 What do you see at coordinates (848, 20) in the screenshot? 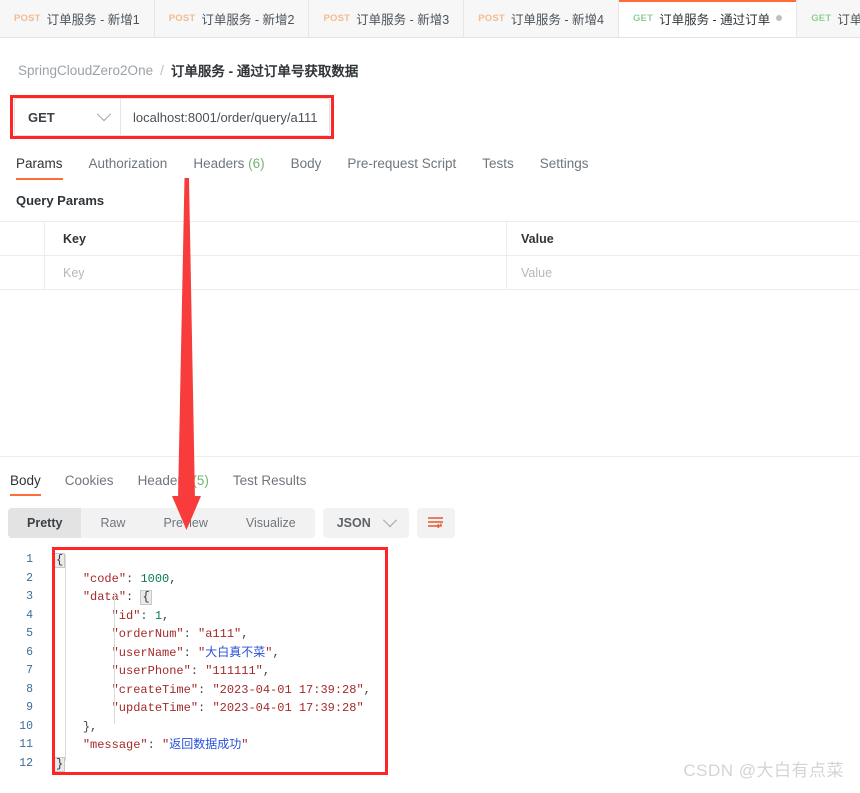
I see `tab-title: 订单服务 - 通过用户` at bounding box center [848, 20].